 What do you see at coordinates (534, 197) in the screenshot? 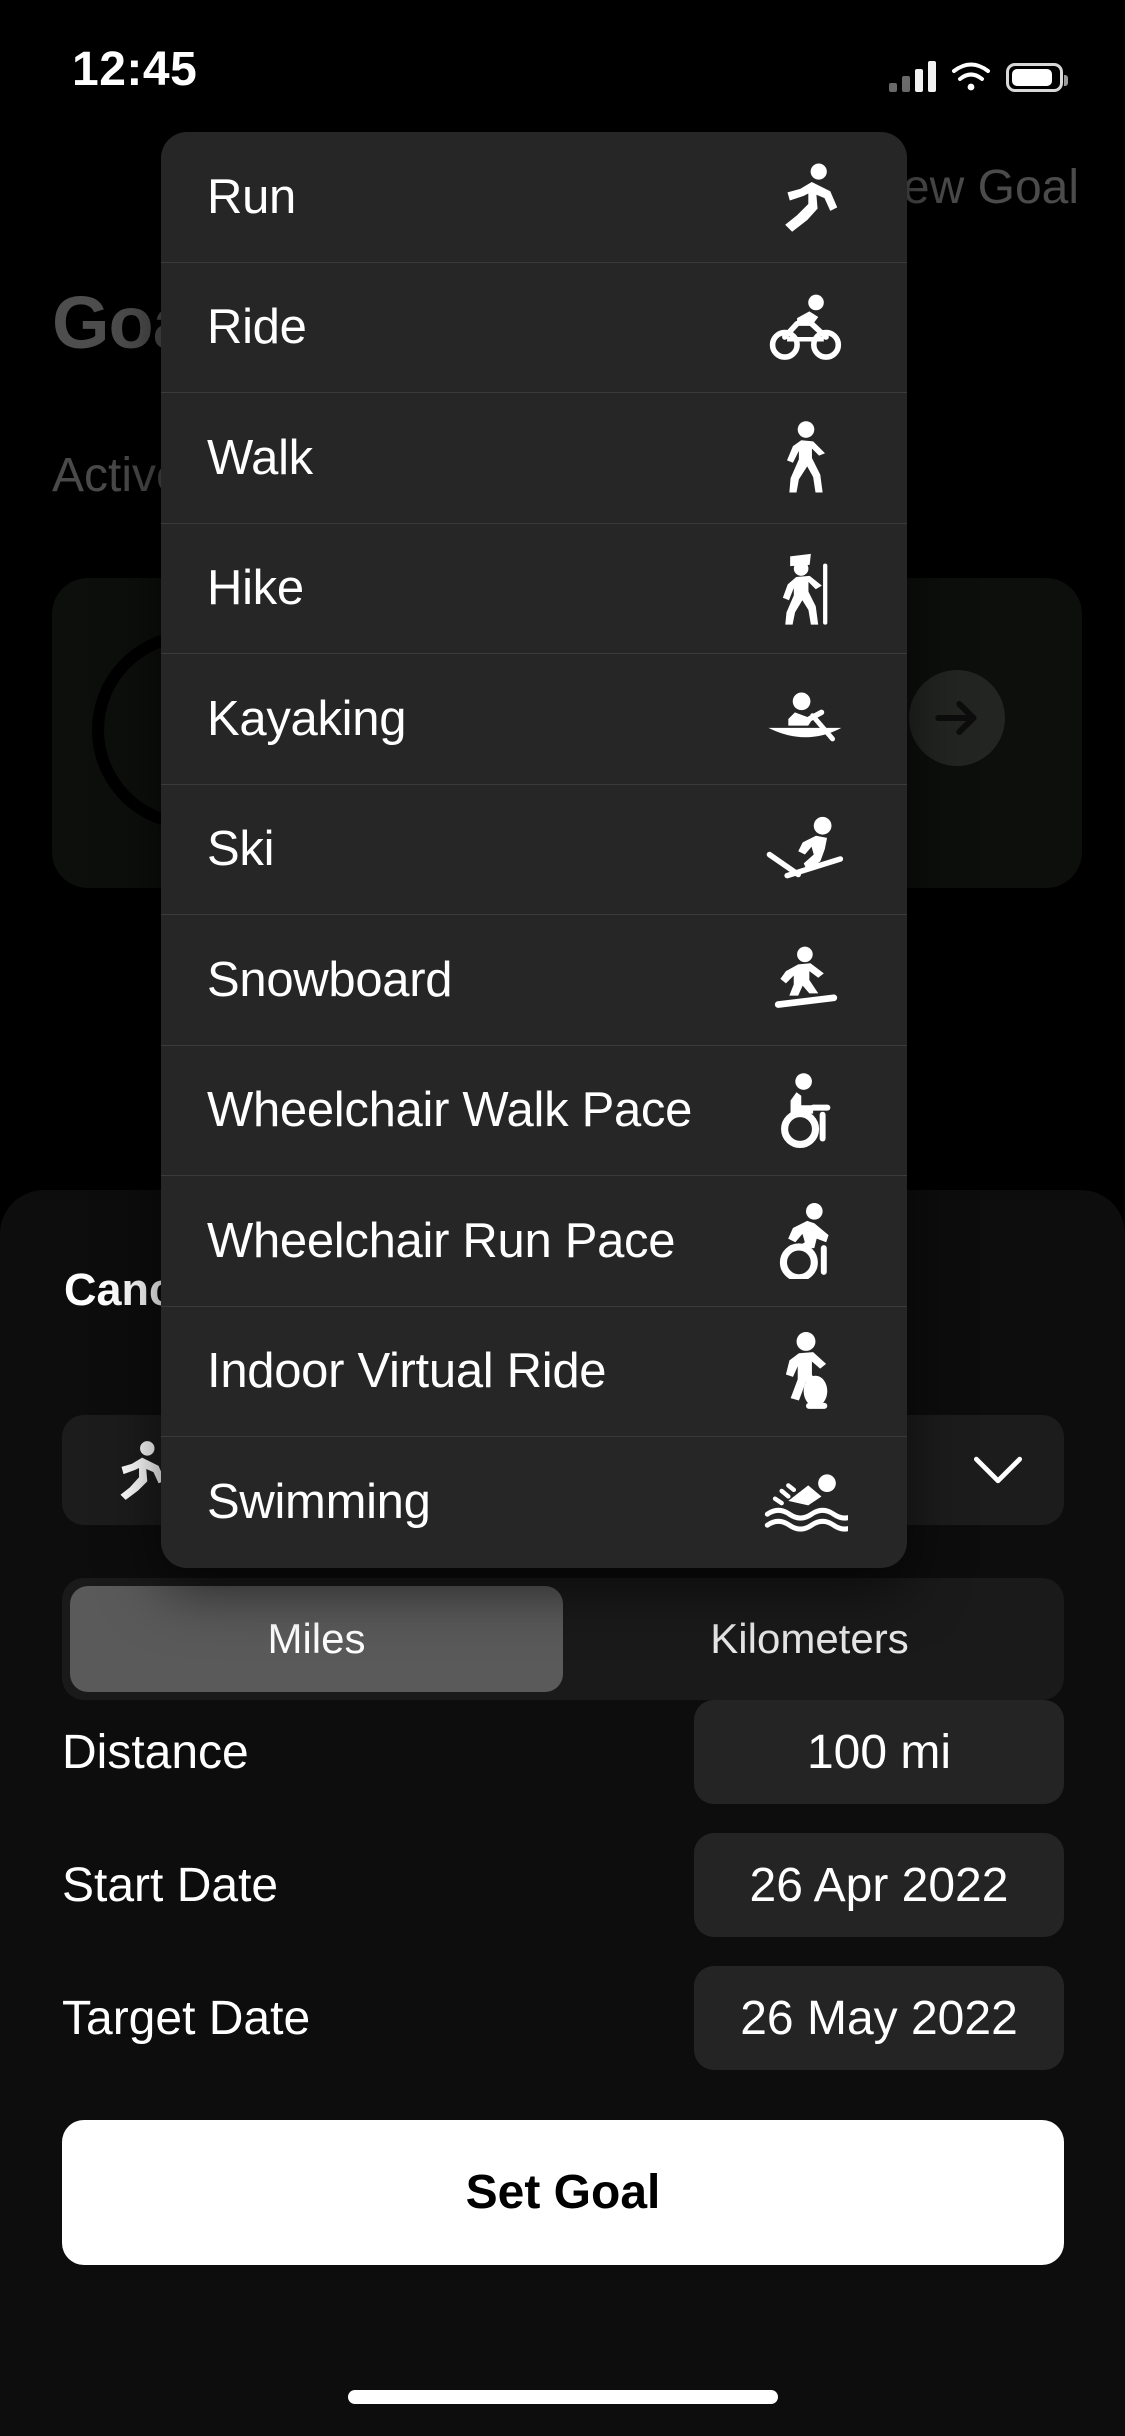
I see `dropdown-item-run: Run` at bounding box center [534, 197].